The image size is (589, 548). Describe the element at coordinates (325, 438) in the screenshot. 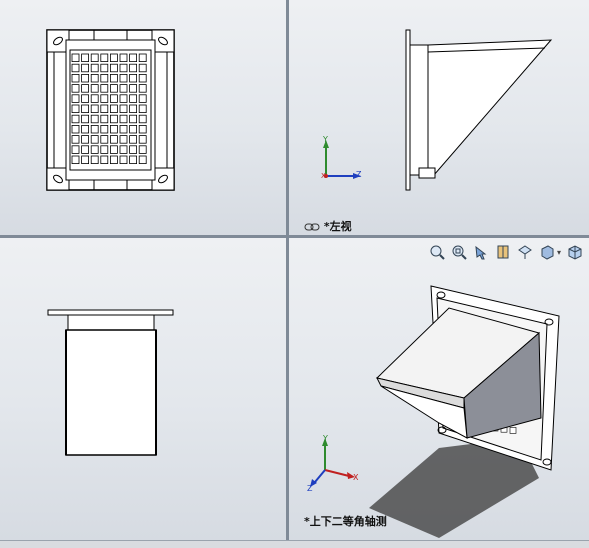

I see `axis-y-label: Y` at that location.